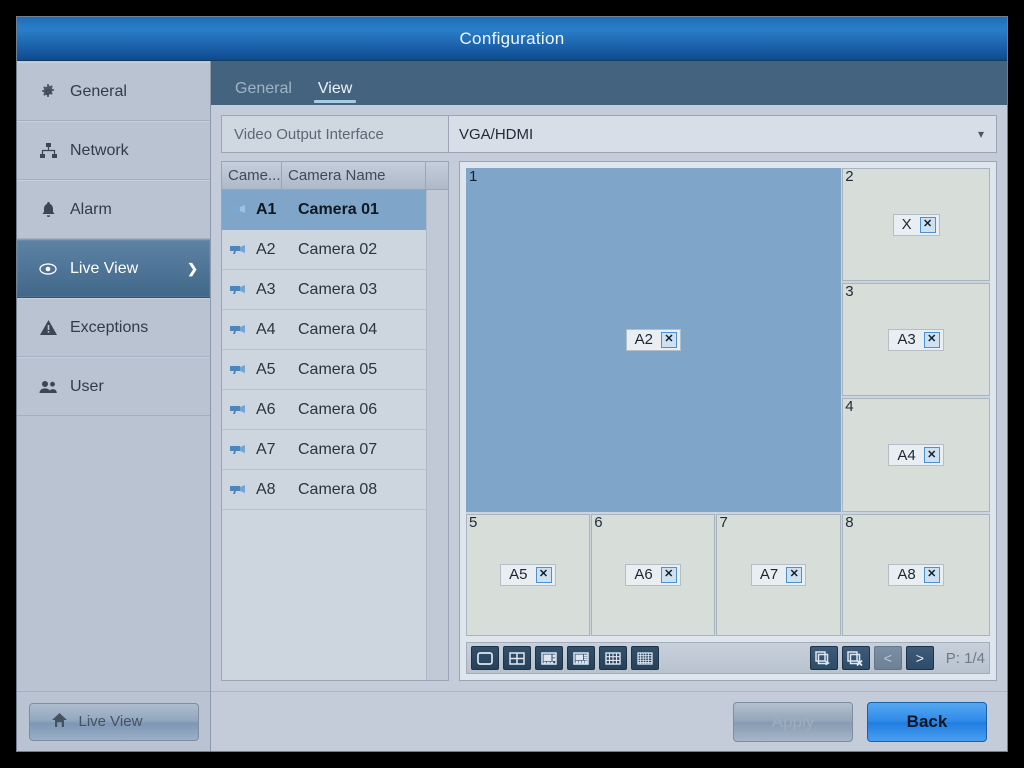 The width and height of the screenshot is (1024, 768). I want to click on video-output-interface-value: VGA/HDMI, so click(496, 134).